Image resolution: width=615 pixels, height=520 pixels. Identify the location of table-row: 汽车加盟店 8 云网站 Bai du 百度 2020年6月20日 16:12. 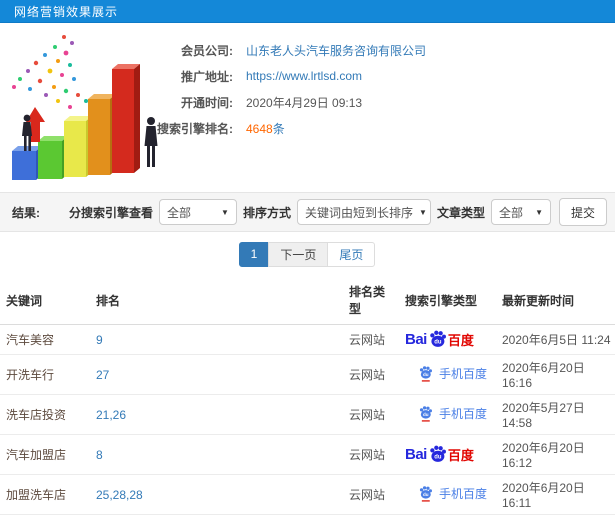
(307, 454).